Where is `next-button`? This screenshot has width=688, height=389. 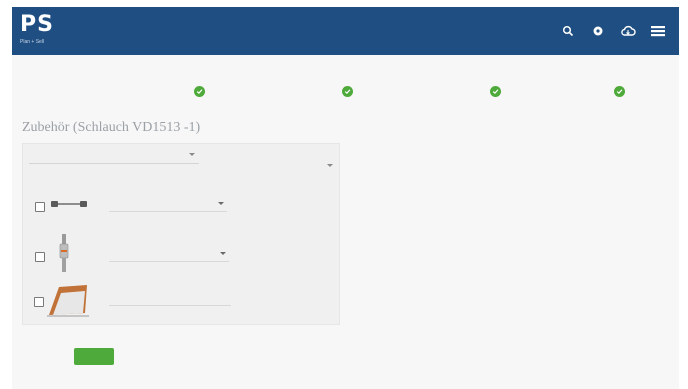 next-button is located at coordinates (94, 356).